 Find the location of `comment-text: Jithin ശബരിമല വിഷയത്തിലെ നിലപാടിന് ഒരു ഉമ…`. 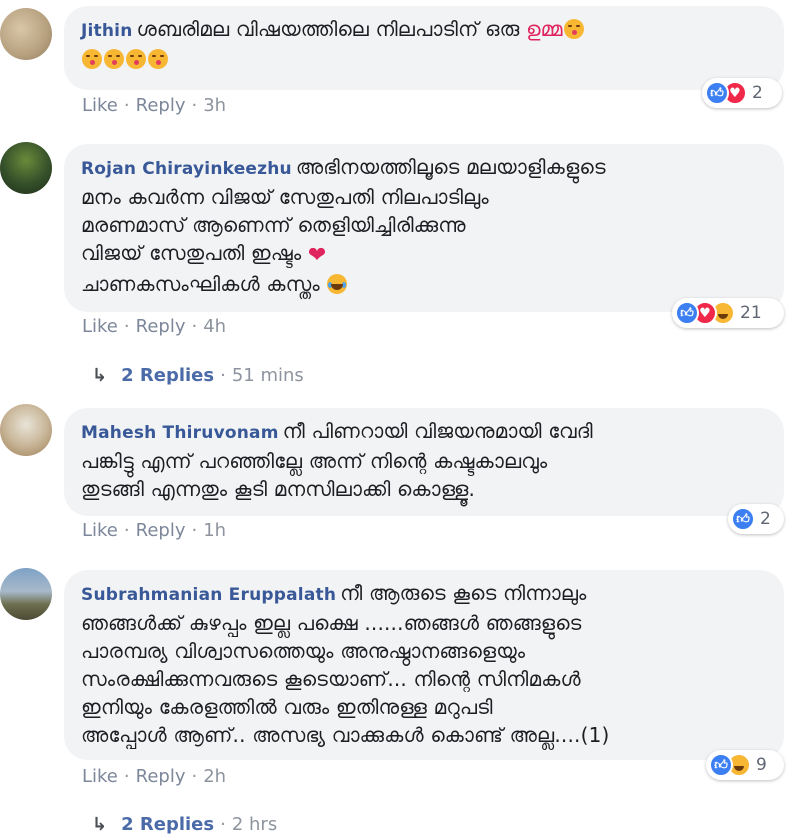

comment-text: Jithin ശബരിമല വിഷയത്തിലെ നിലപാടിന് ഒരു ഉമ… is located at coordinates (424, 44).